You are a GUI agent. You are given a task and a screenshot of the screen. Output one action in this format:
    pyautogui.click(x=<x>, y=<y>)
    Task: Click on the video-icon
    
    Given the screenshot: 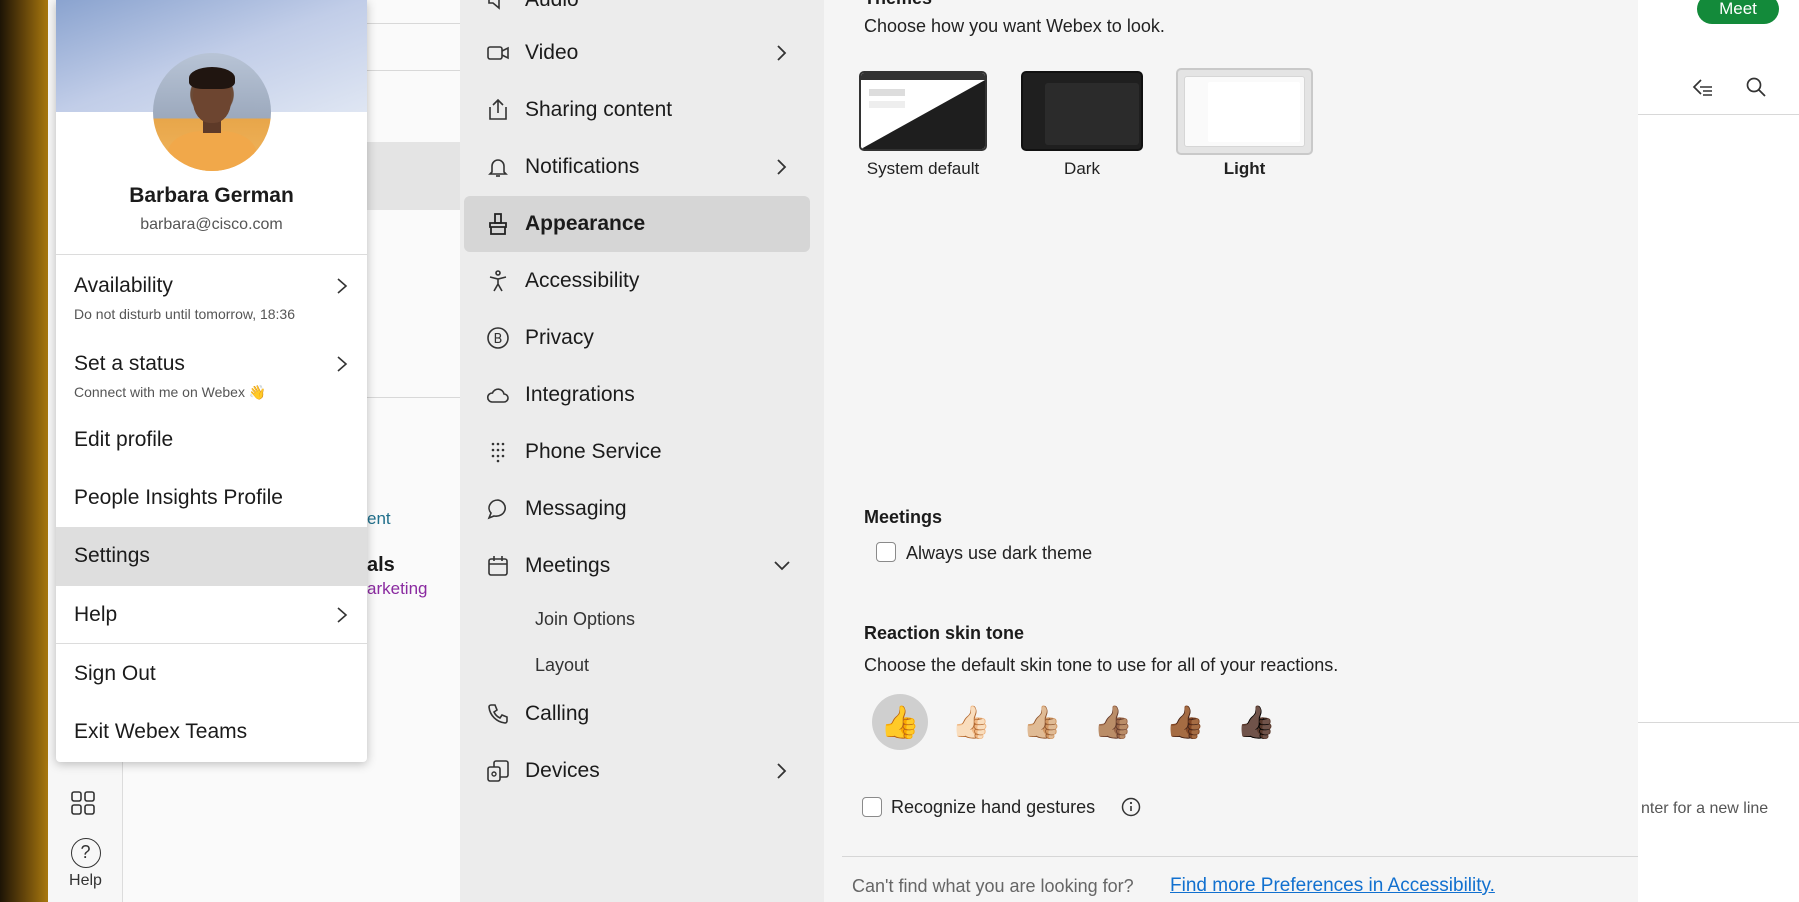 What is the action you would take?
    pyautogui.click(x=498, y=53)
    